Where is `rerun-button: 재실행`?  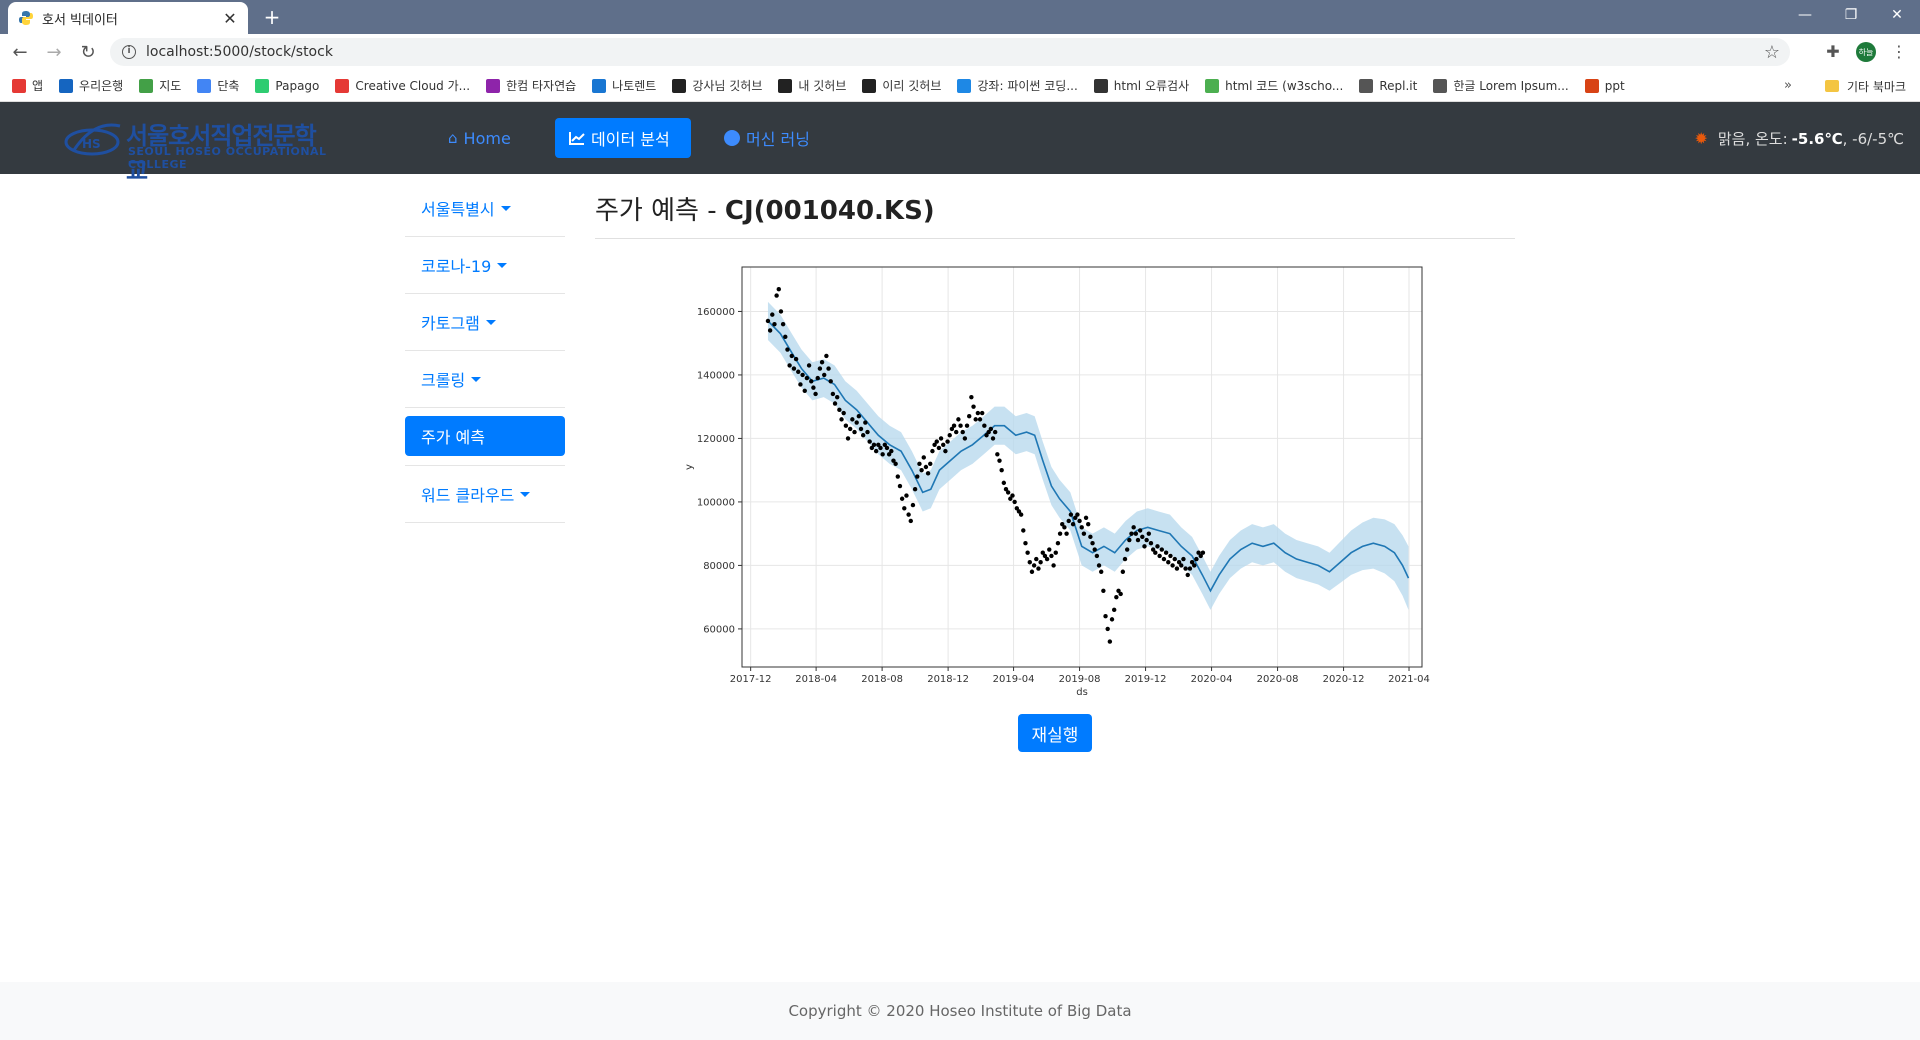 rerun-button: 재실행 is located at coordinates (1055, 733).